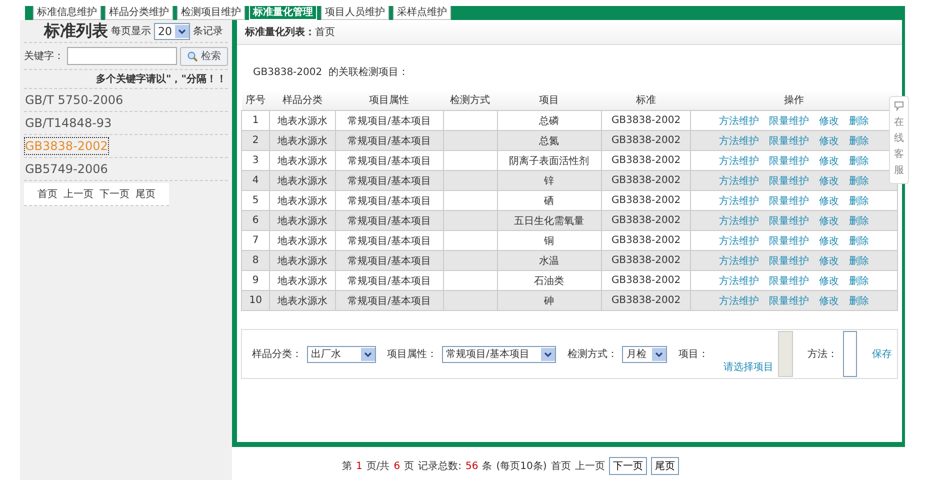  I want to click on nav-tab: 标准信息维护, so click(67, 13).